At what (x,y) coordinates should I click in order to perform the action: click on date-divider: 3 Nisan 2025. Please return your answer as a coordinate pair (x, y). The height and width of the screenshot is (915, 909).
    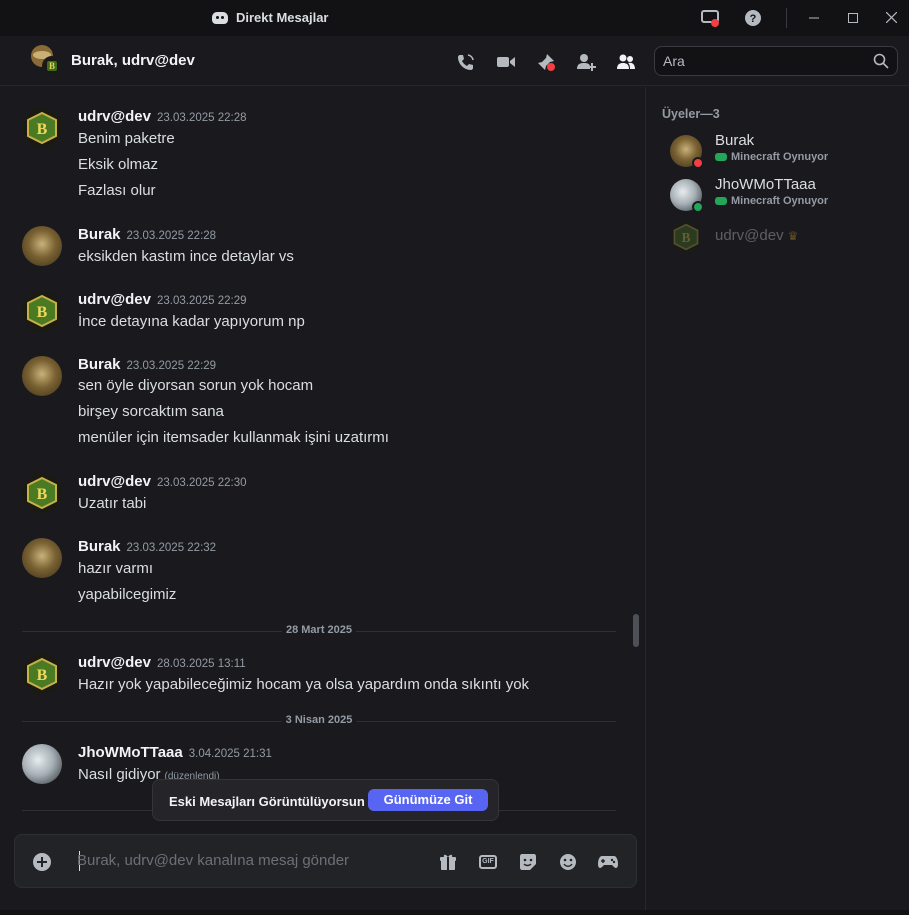
    Looking at the image, I should click on (319, 720).